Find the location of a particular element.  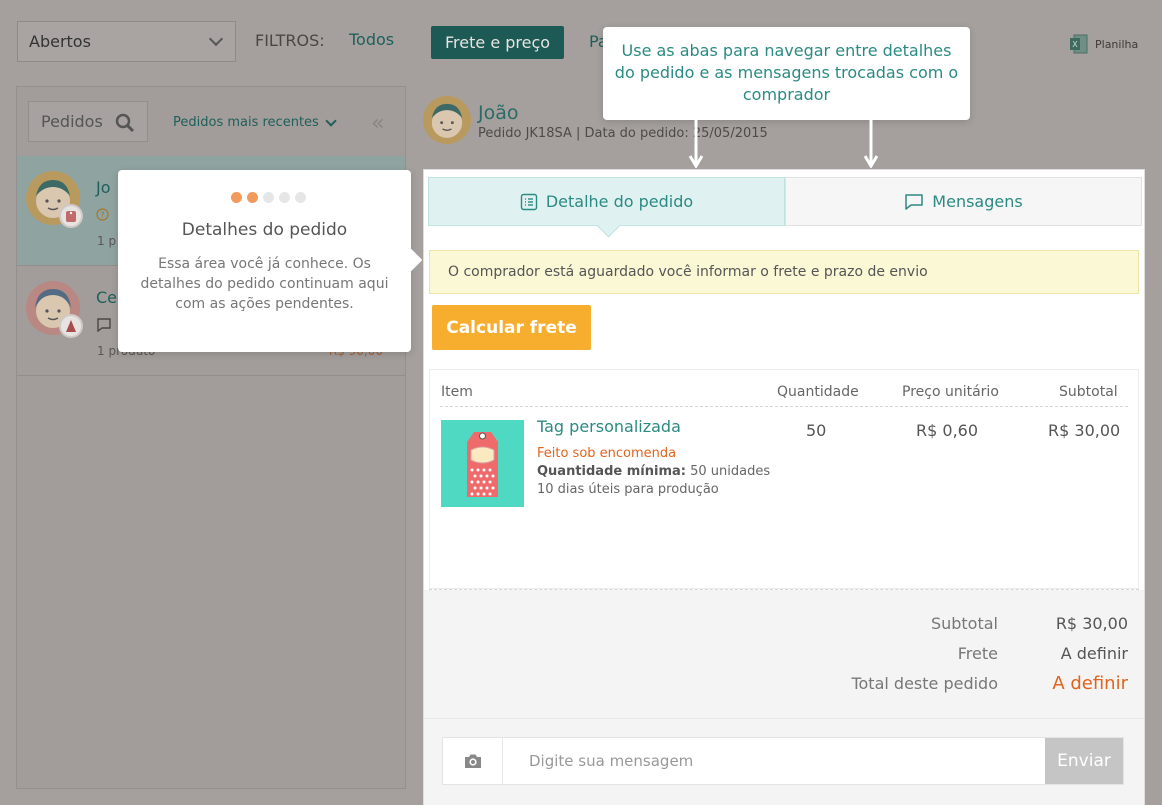

order-tabs: Detalhe do pedido Mensagens is located at coordinates (785, 201).